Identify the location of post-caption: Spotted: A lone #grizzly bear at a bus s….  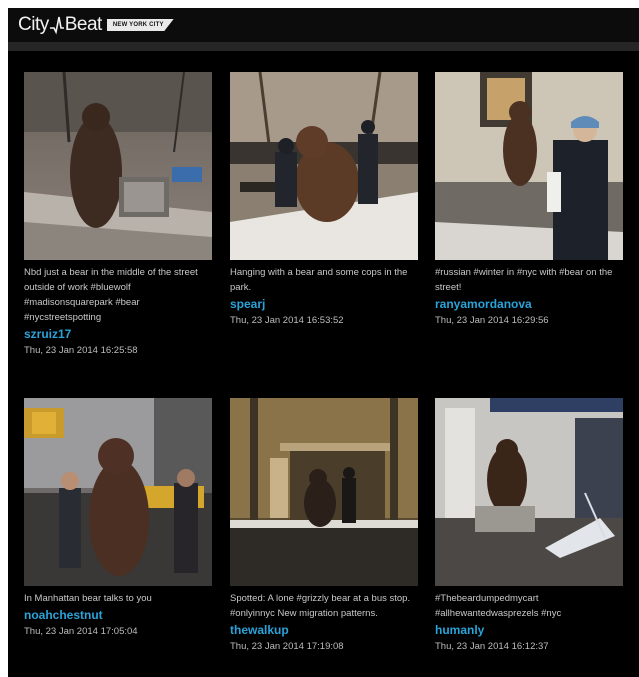
(324, 623).